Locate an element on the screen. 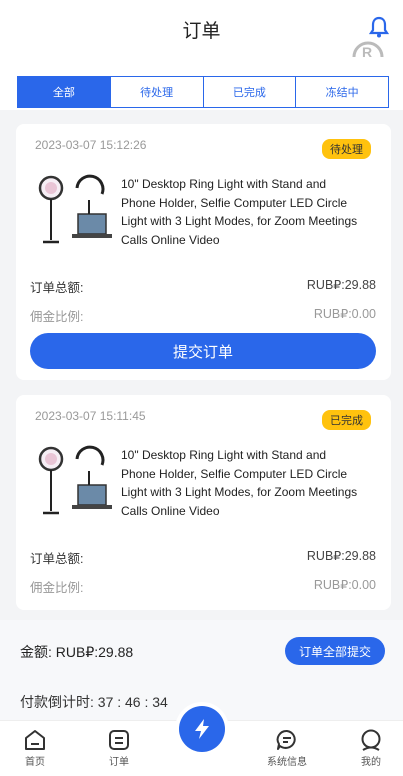  svg-text: R is located at coordinates (367, 51).